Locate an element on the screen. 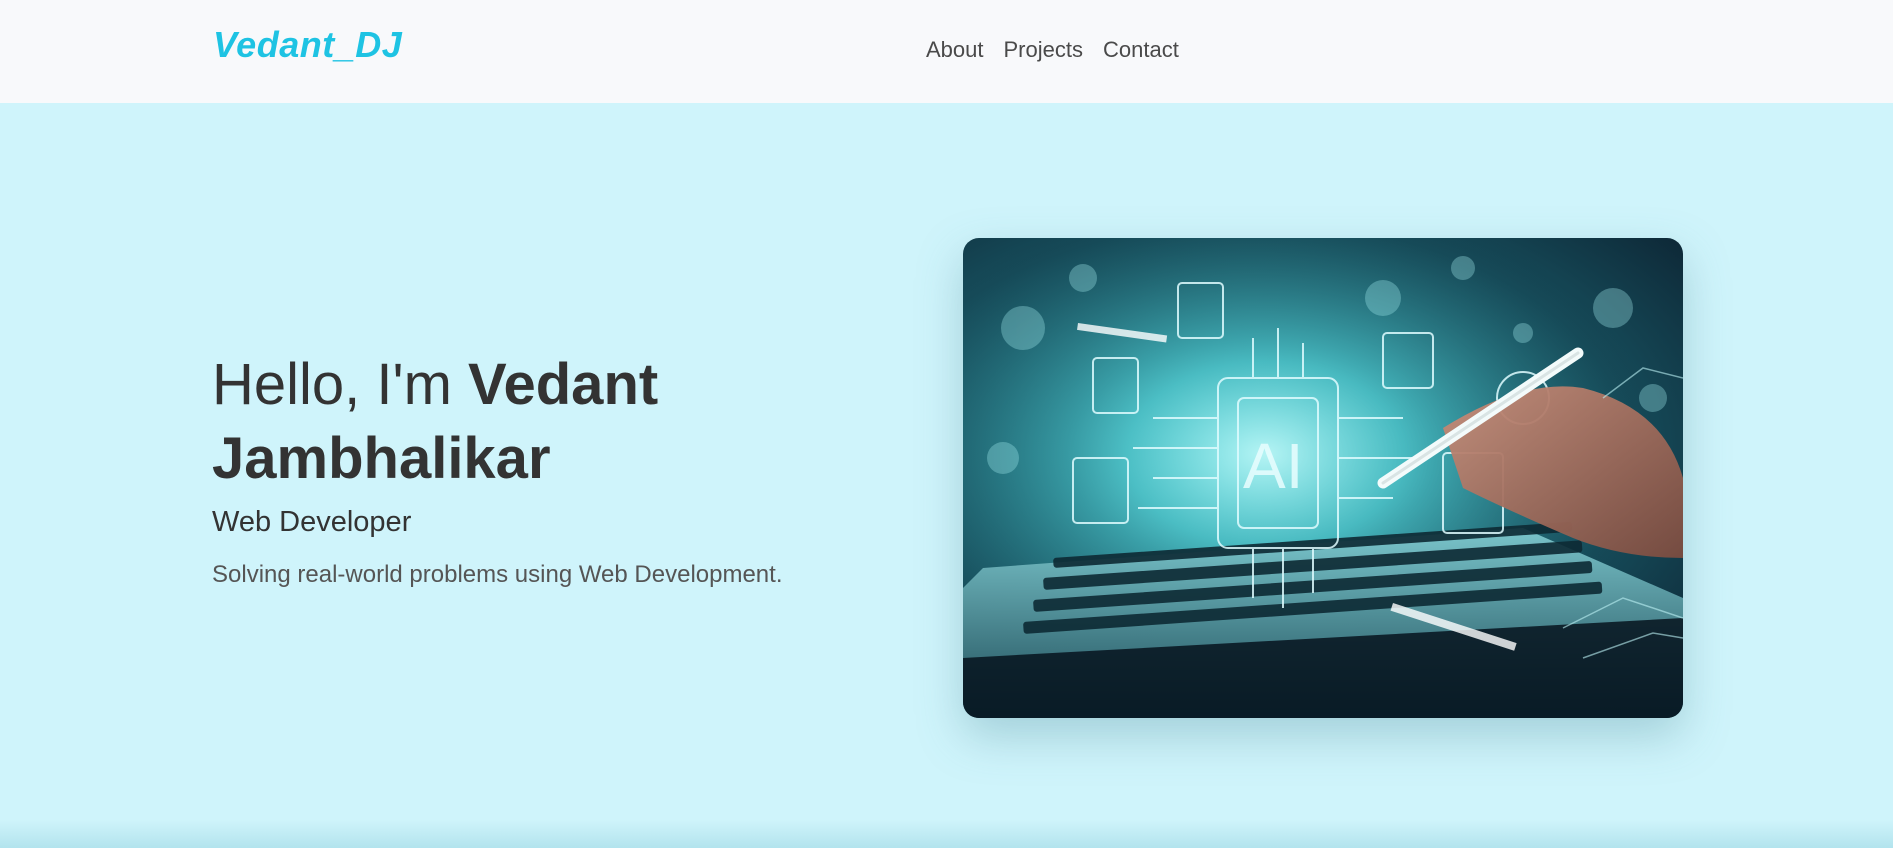  hero-greeting: Hello, I'm is located at coordinates (340, 384).